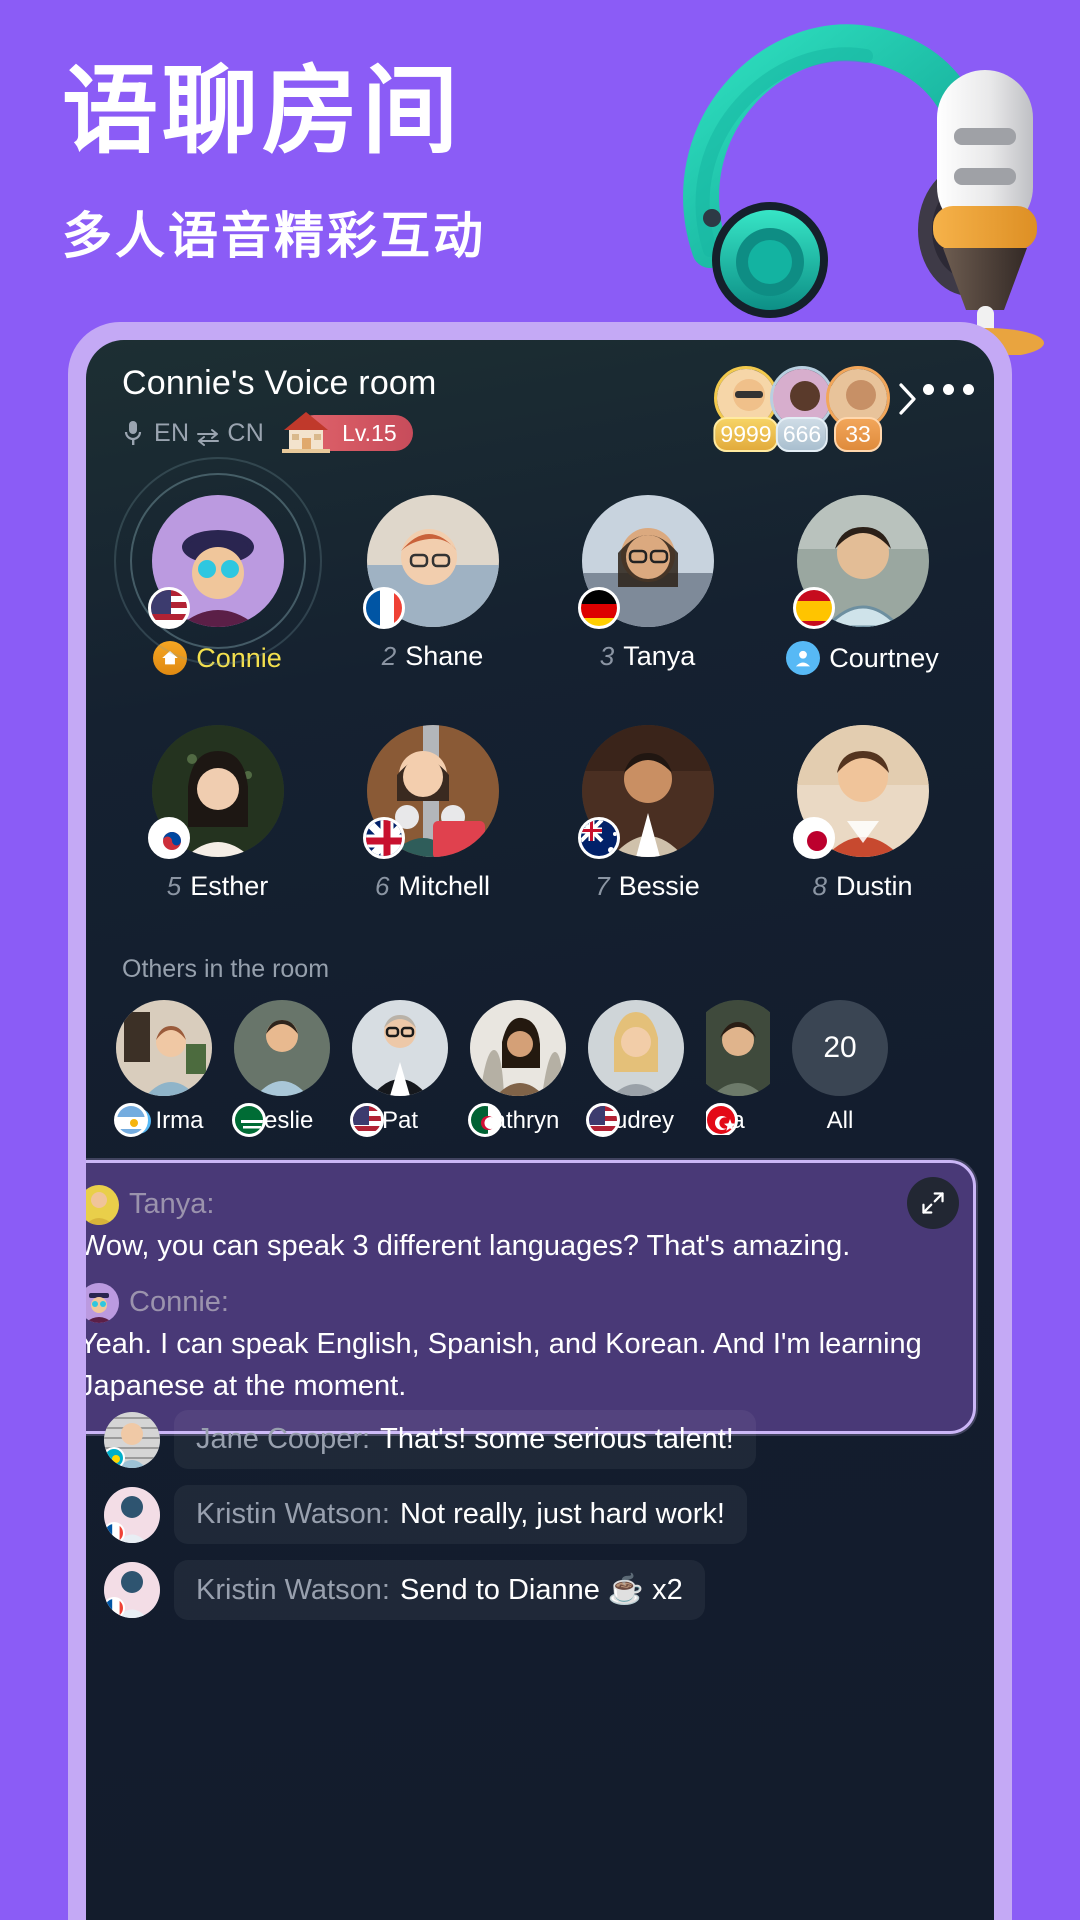 The width and height of the screenshot is (1080, 1920). Describe the element at coordinates (444, 656) in the screenshot. I see `seat-name: Shane` at that location.